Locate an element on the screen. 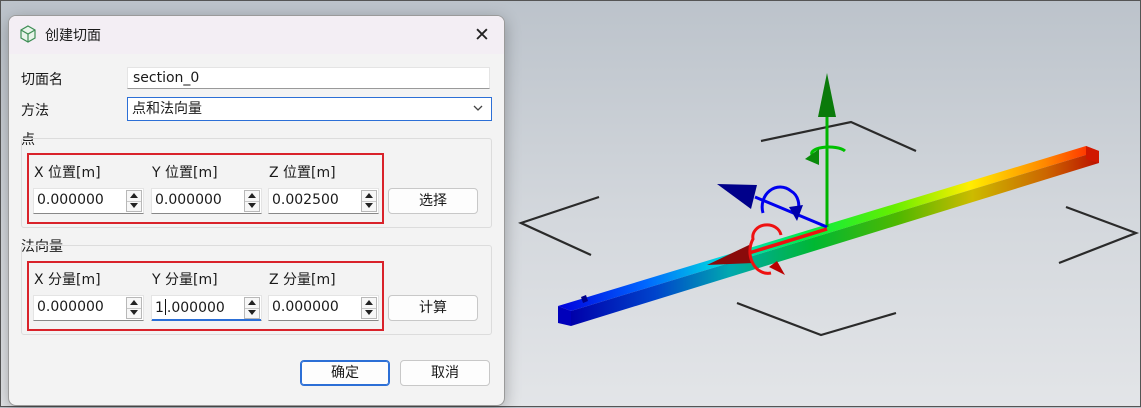 The image size is (1141, 408). cancel-button: 取消 is located at coordinates (445, 373).